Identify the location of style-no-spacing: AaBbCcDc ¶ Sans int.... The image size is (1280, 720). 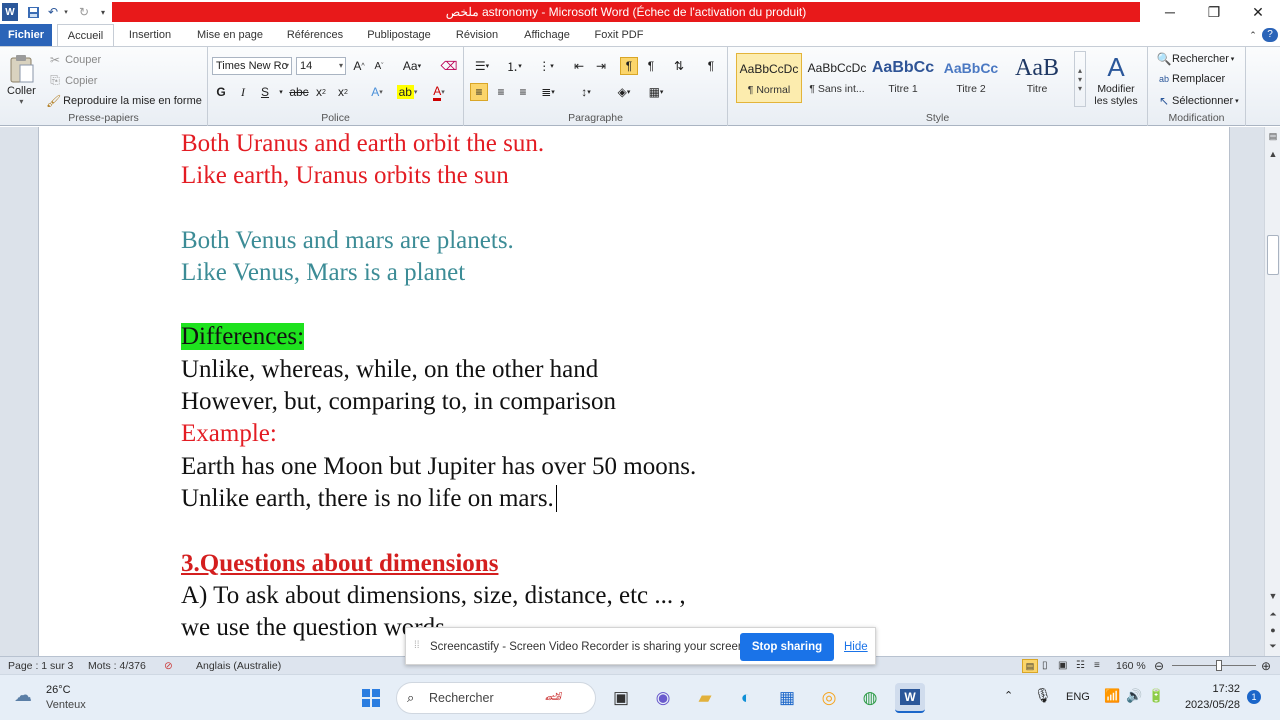
(837, 78).